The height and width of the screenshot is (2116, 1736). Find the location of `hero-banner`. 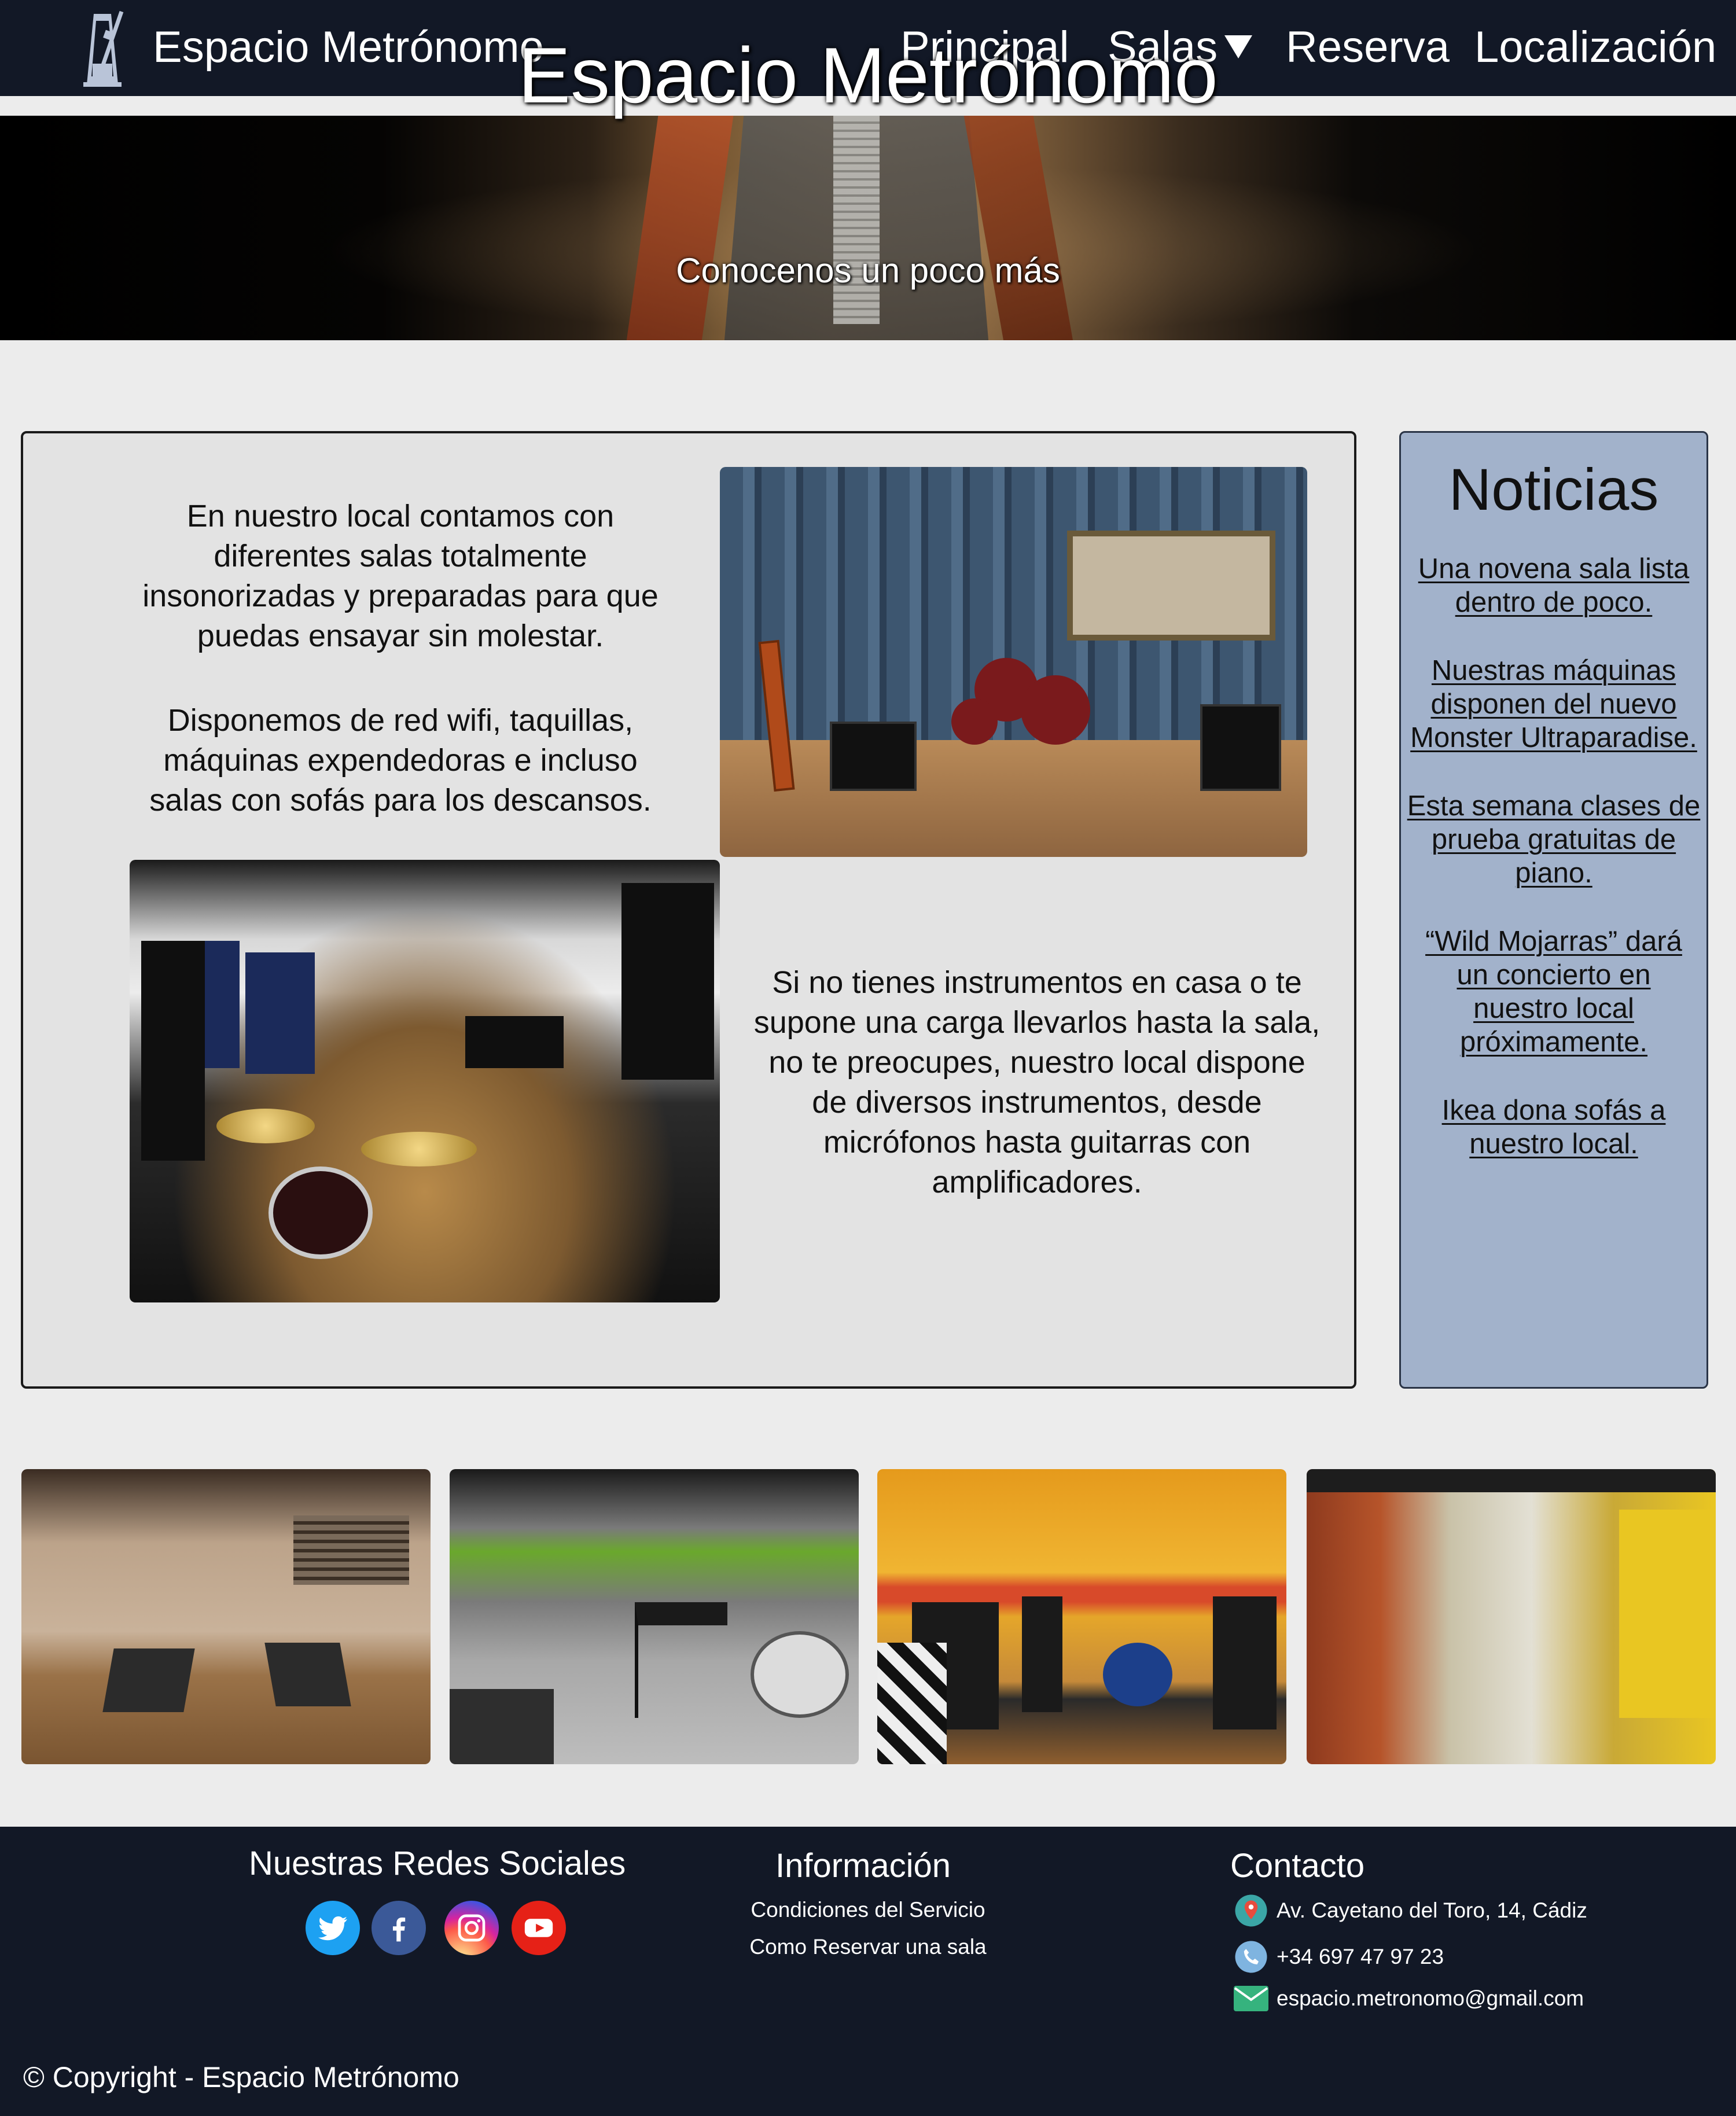

hero-banner is located at coordinates (868, 228).